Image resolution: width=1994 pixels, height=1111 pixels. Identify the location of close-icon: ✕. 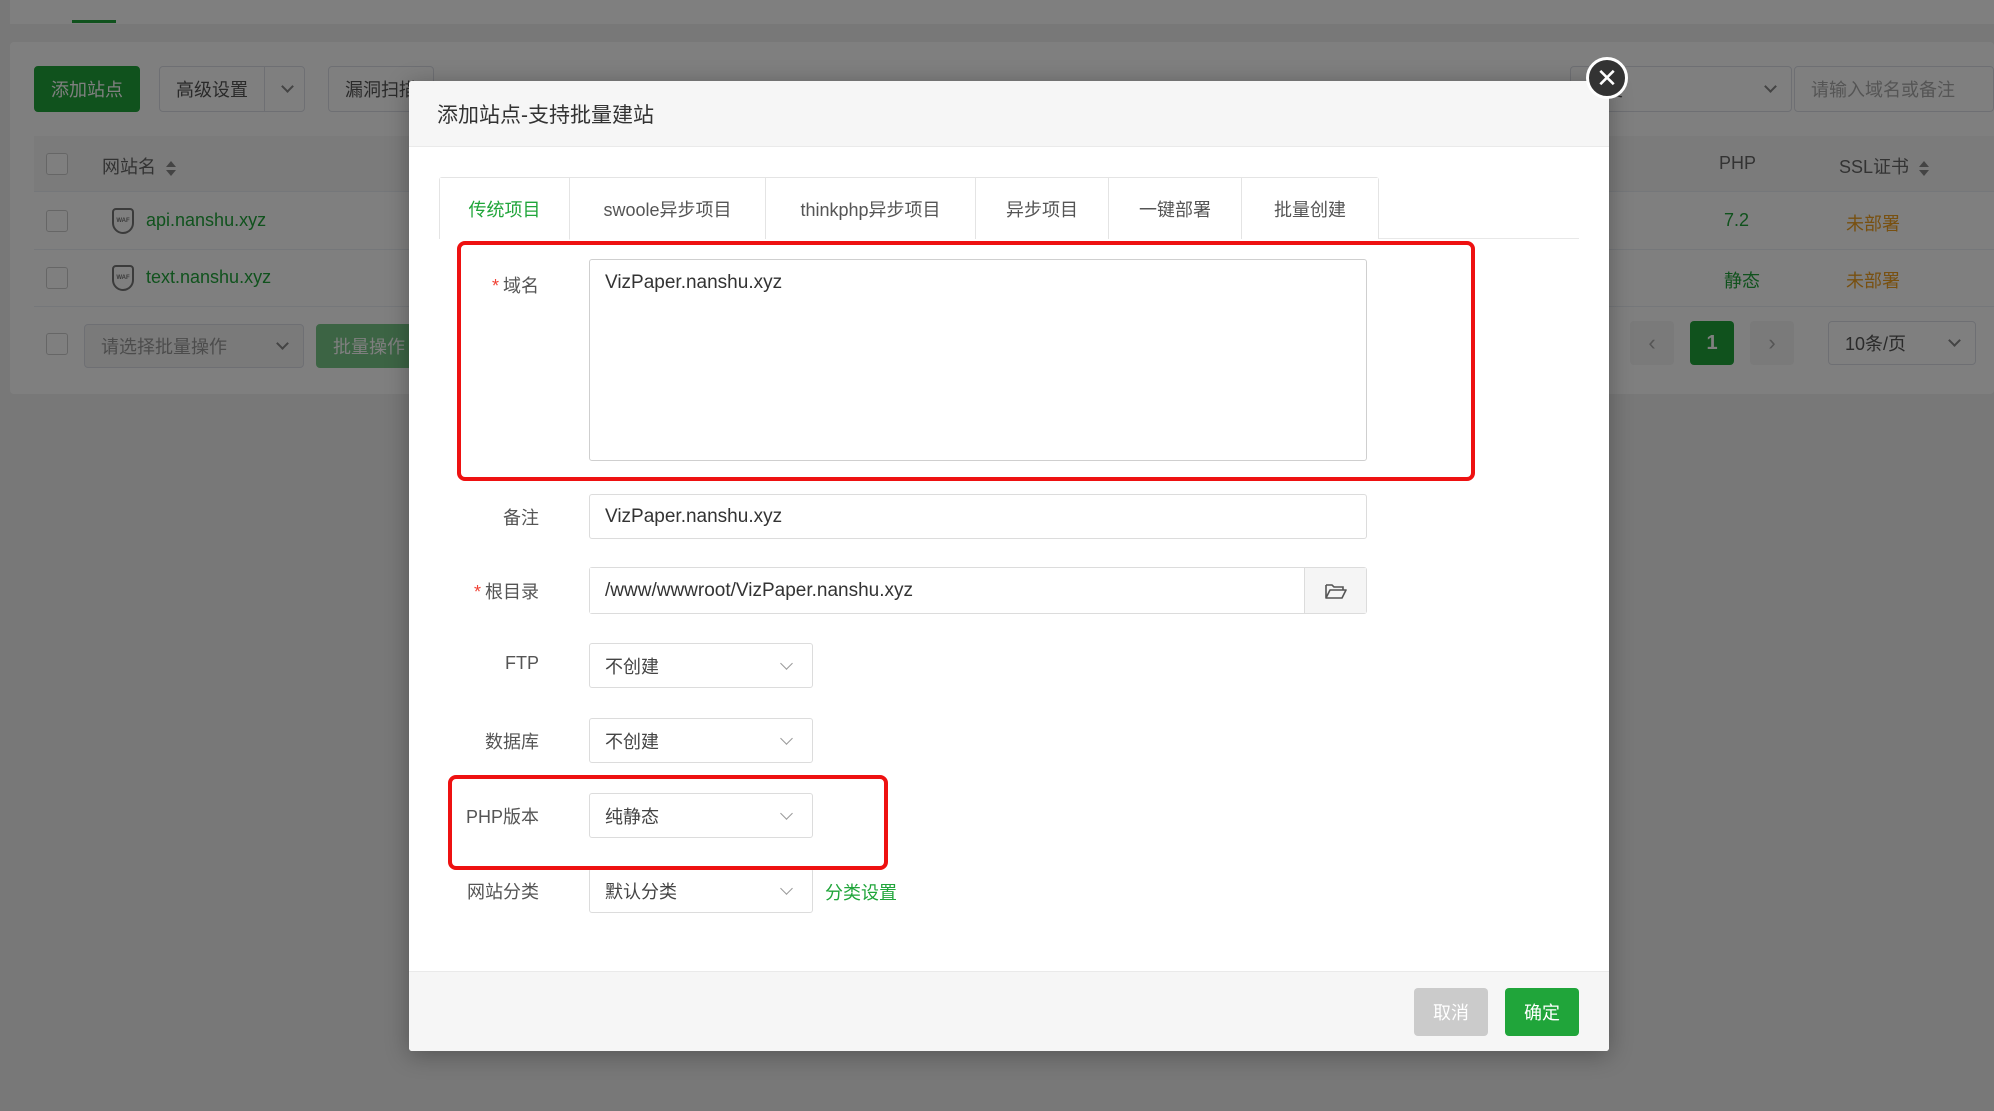
(1607, 78).